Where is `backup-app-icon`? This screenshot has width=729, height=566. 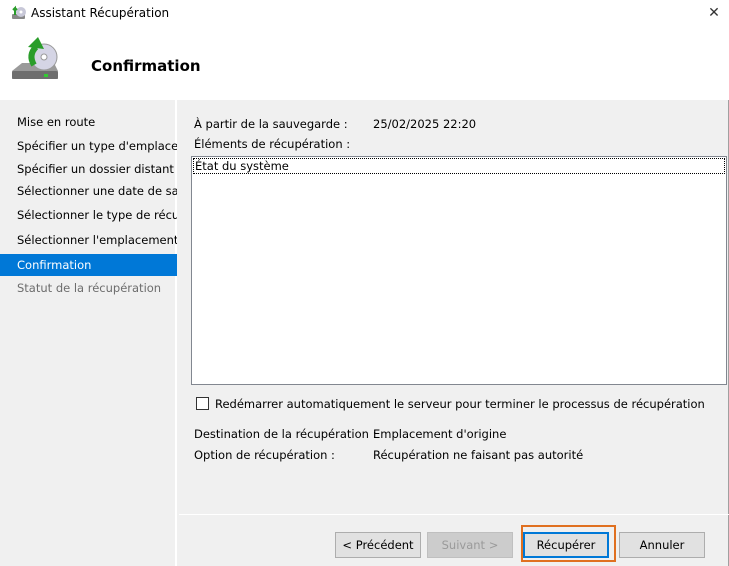
backup-app-icon is located at coordinates (19, 12).